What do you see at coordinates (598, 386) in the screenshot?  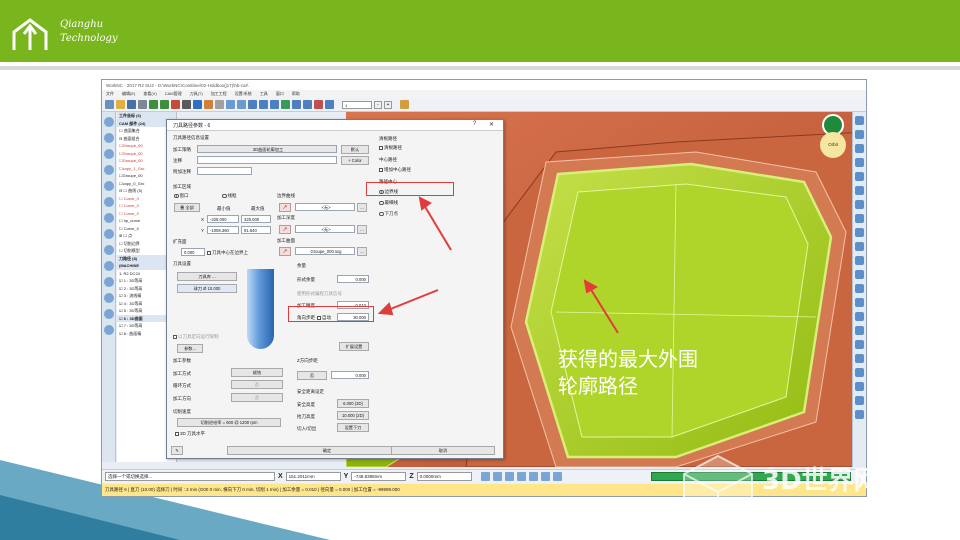 I see `callout-line-2: 轮廓路径` at bounding box center [598, 386].